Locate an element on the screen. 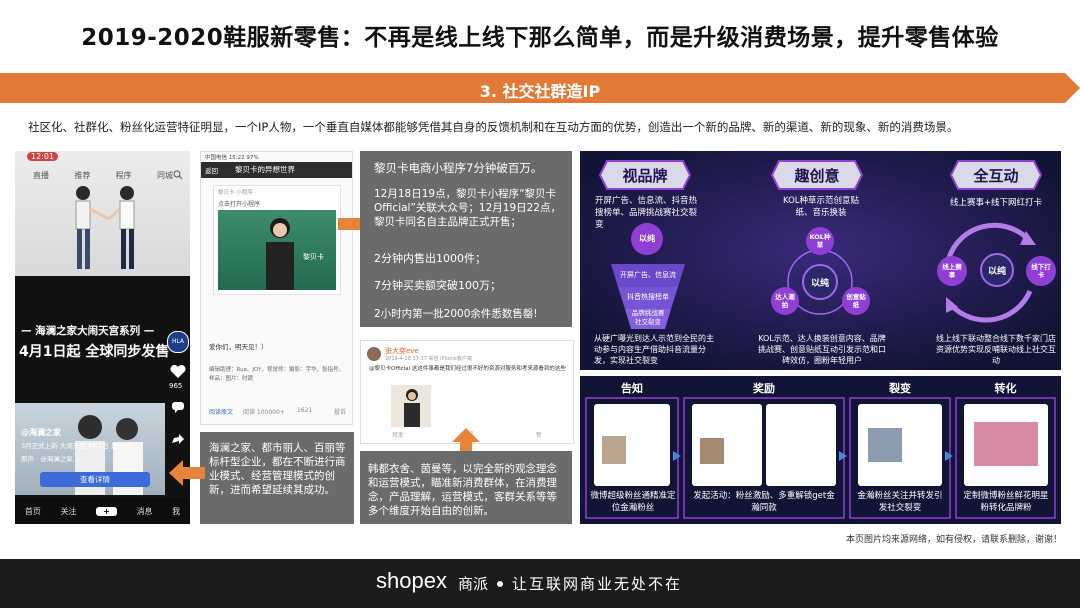  plus-icon: + is located at coordinates (106, 511).